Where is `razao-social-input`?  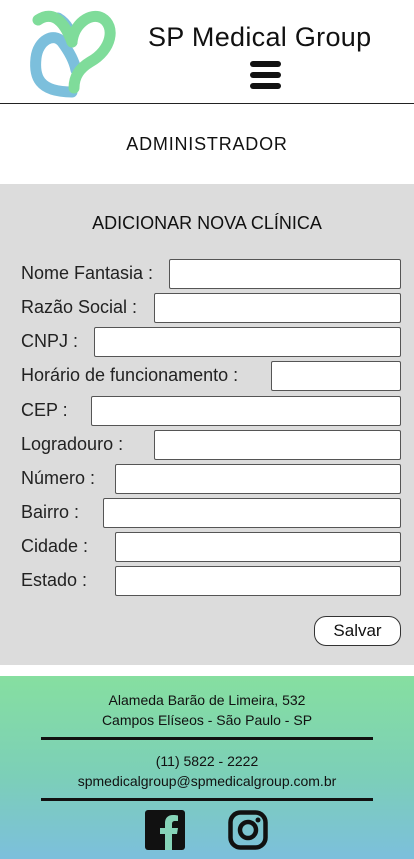
razao-social-input is located at coordinates (277, 308).